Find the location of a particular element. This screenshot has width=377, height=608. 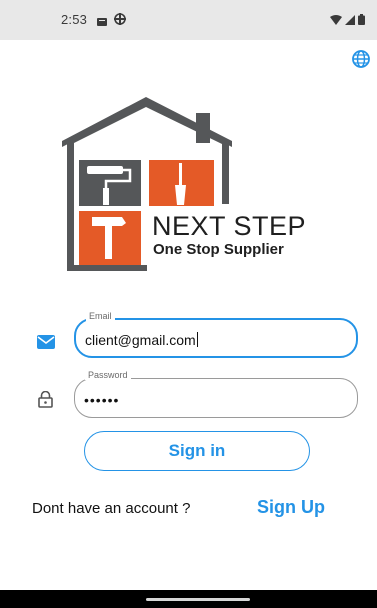

globe-icon is located at coordinates (361, 59).